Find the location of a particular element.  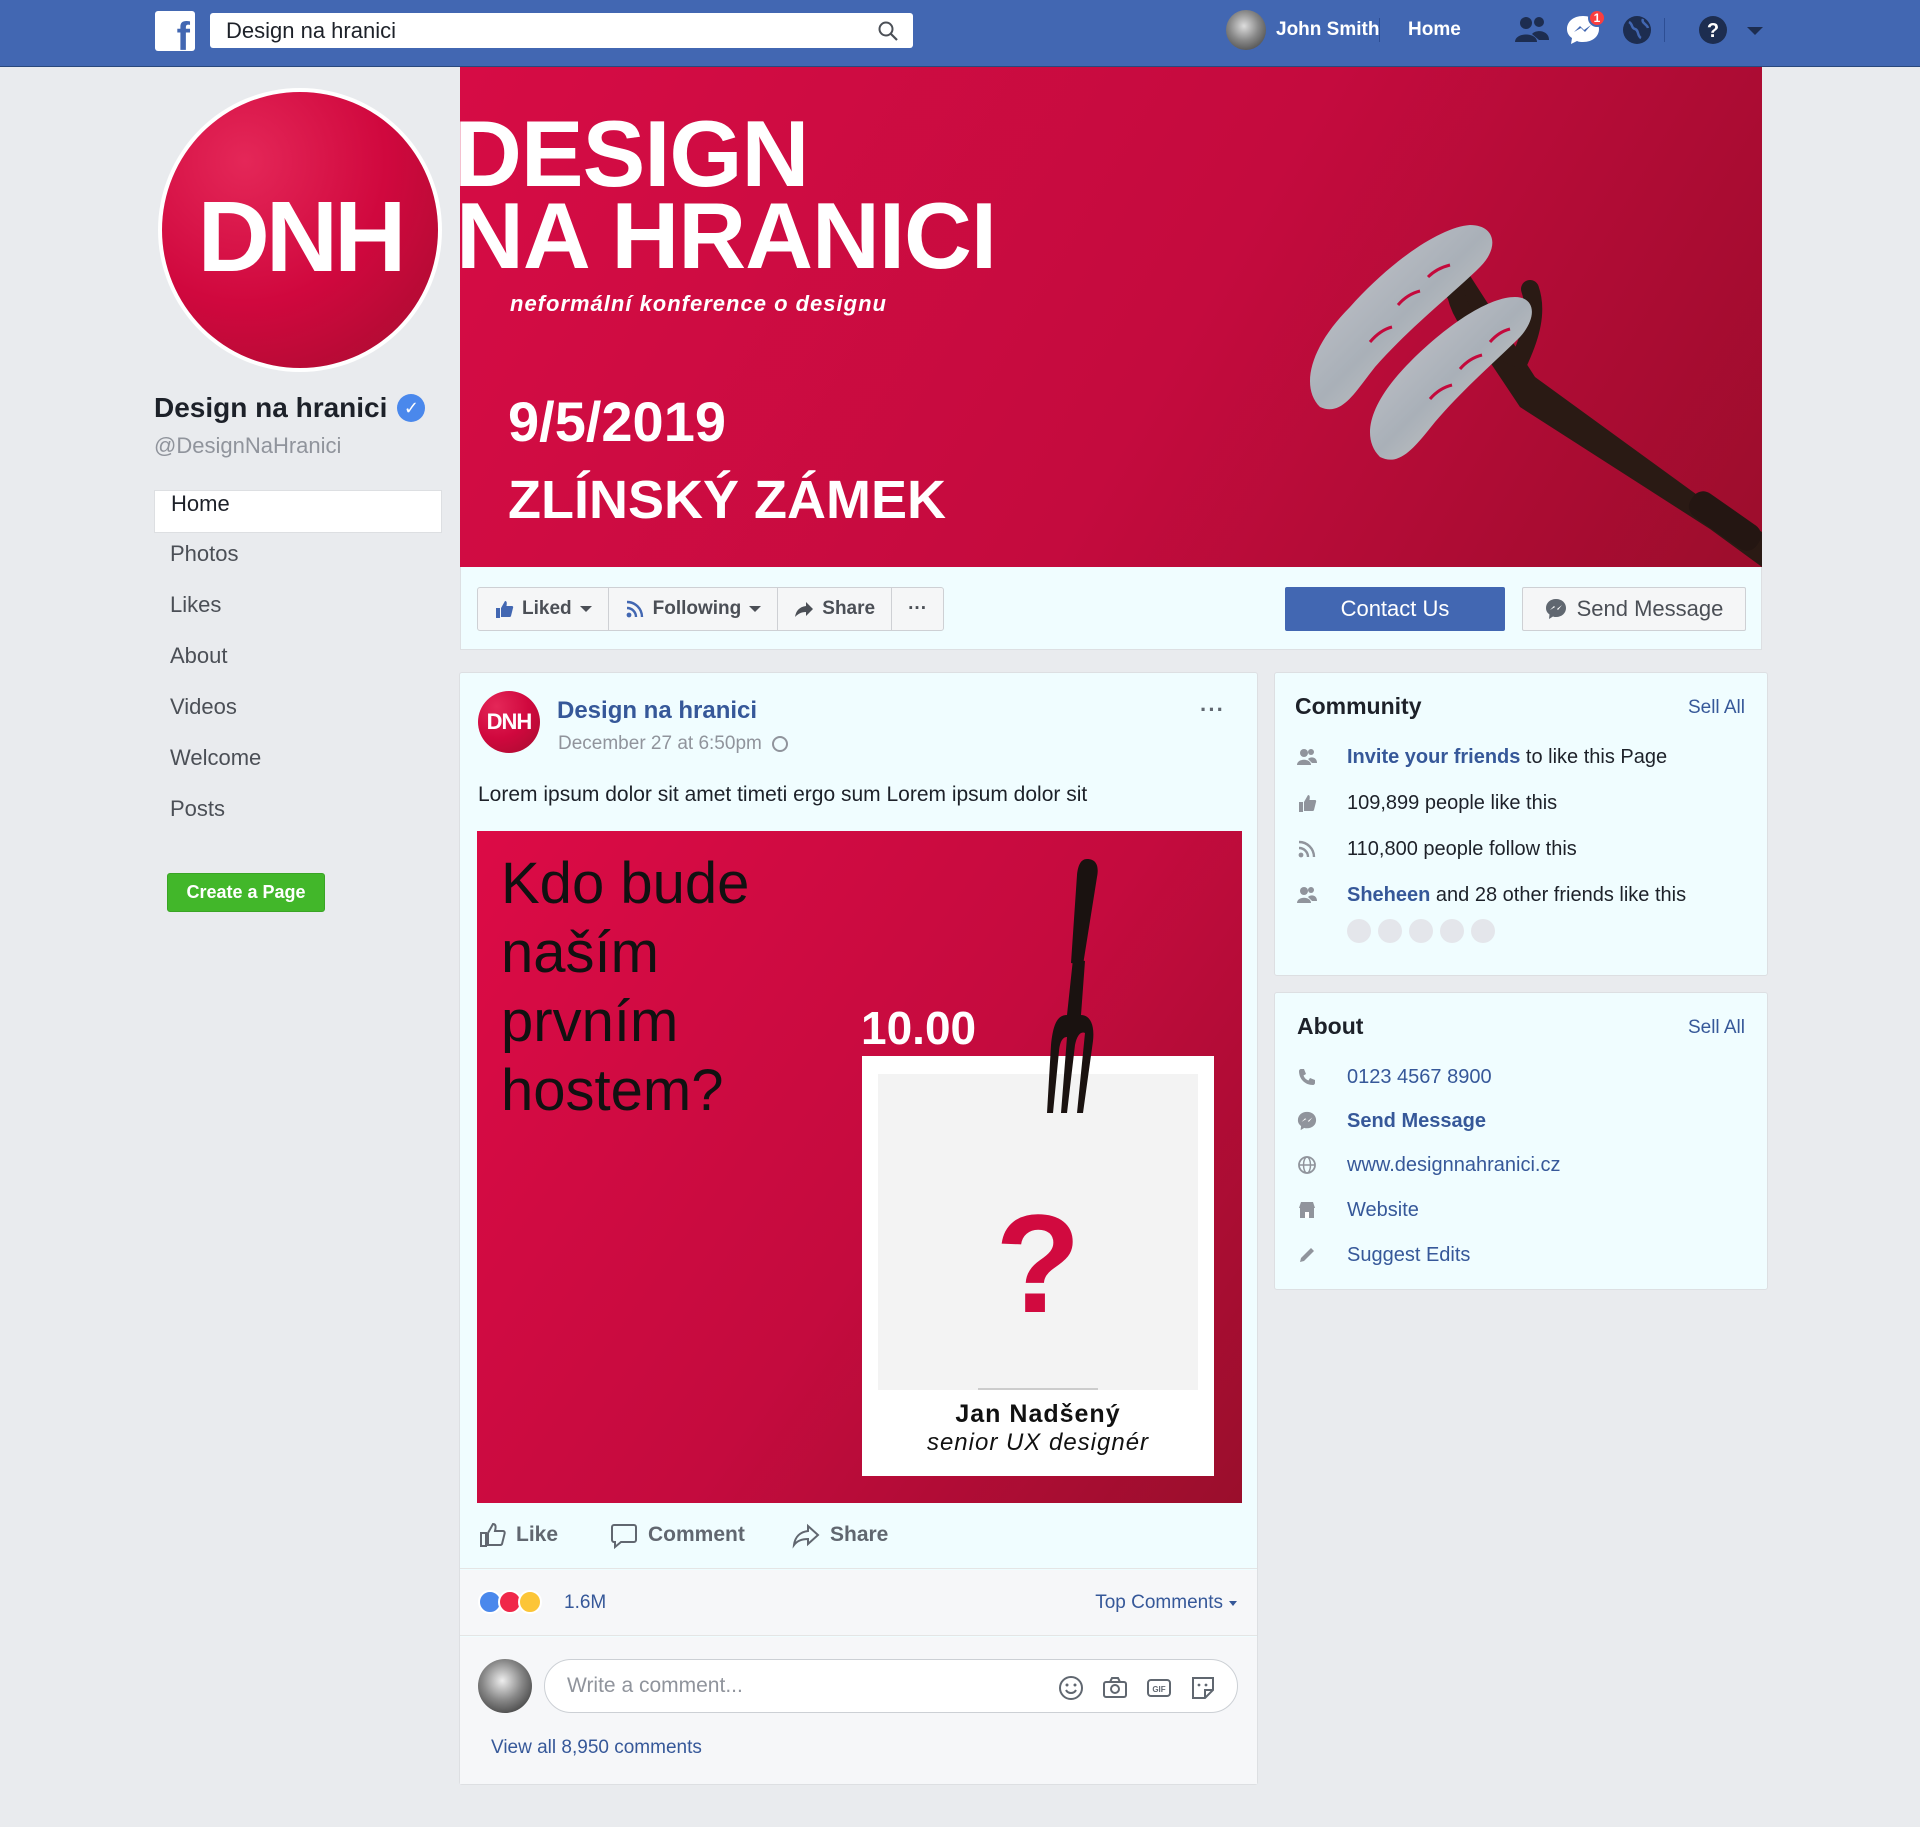

search-input is located at coordinates (526, 30).